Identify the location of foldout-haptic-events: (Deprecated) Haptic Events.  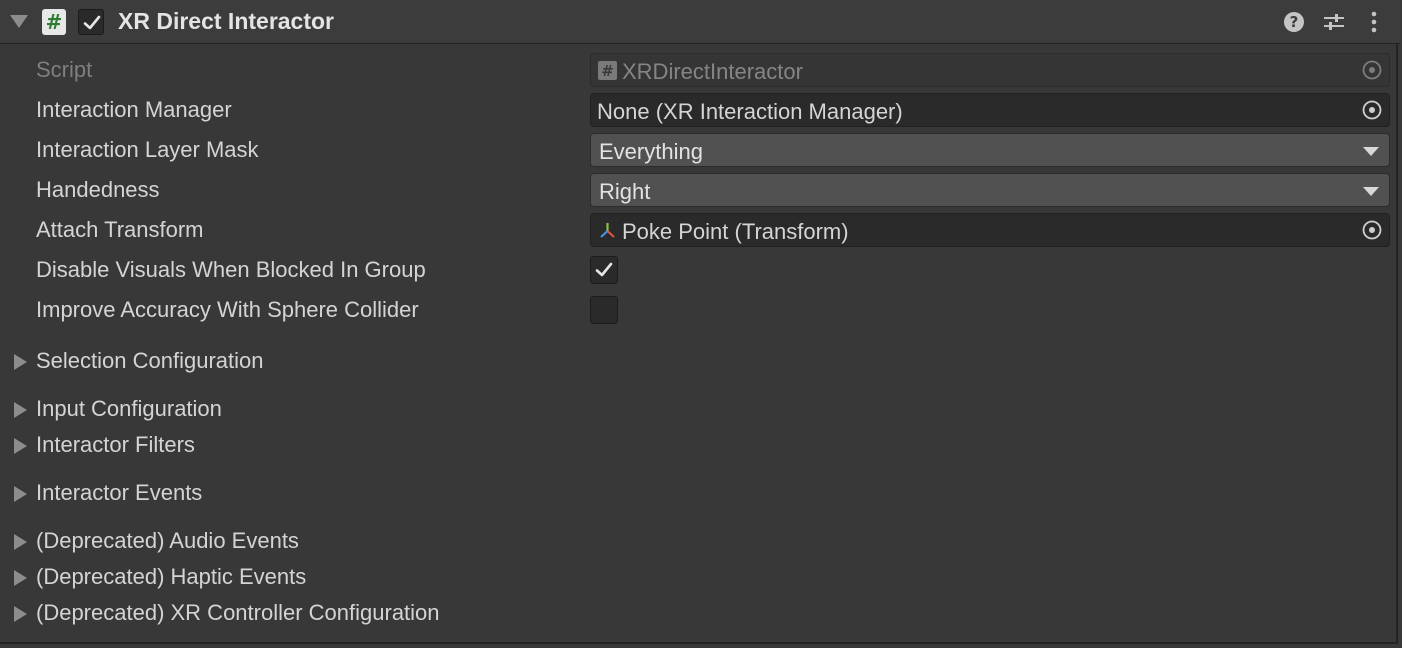
(698, 578).